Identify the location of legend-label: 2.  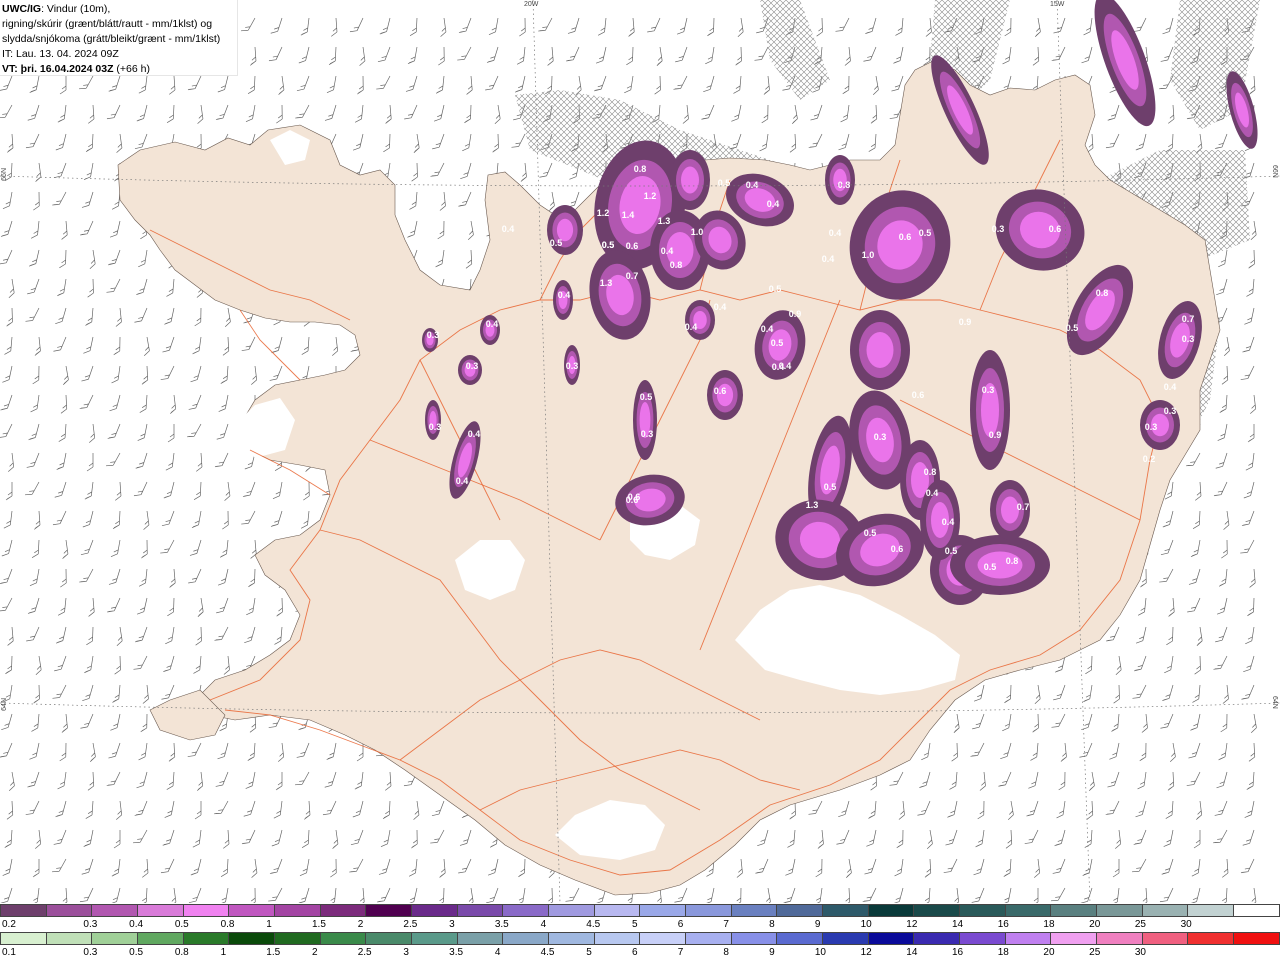
(315, 952).